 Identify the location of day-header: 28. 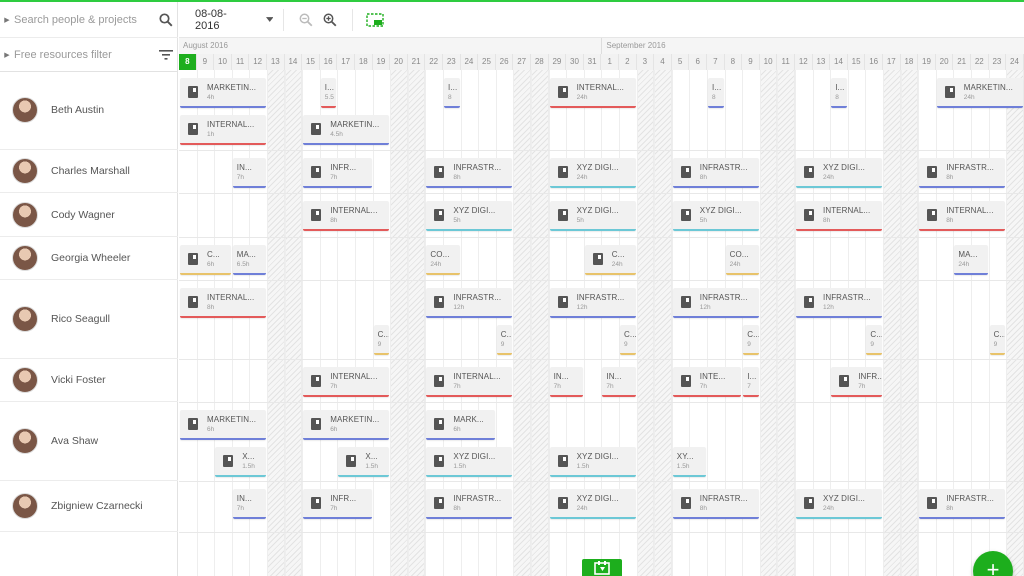
(540, 62).